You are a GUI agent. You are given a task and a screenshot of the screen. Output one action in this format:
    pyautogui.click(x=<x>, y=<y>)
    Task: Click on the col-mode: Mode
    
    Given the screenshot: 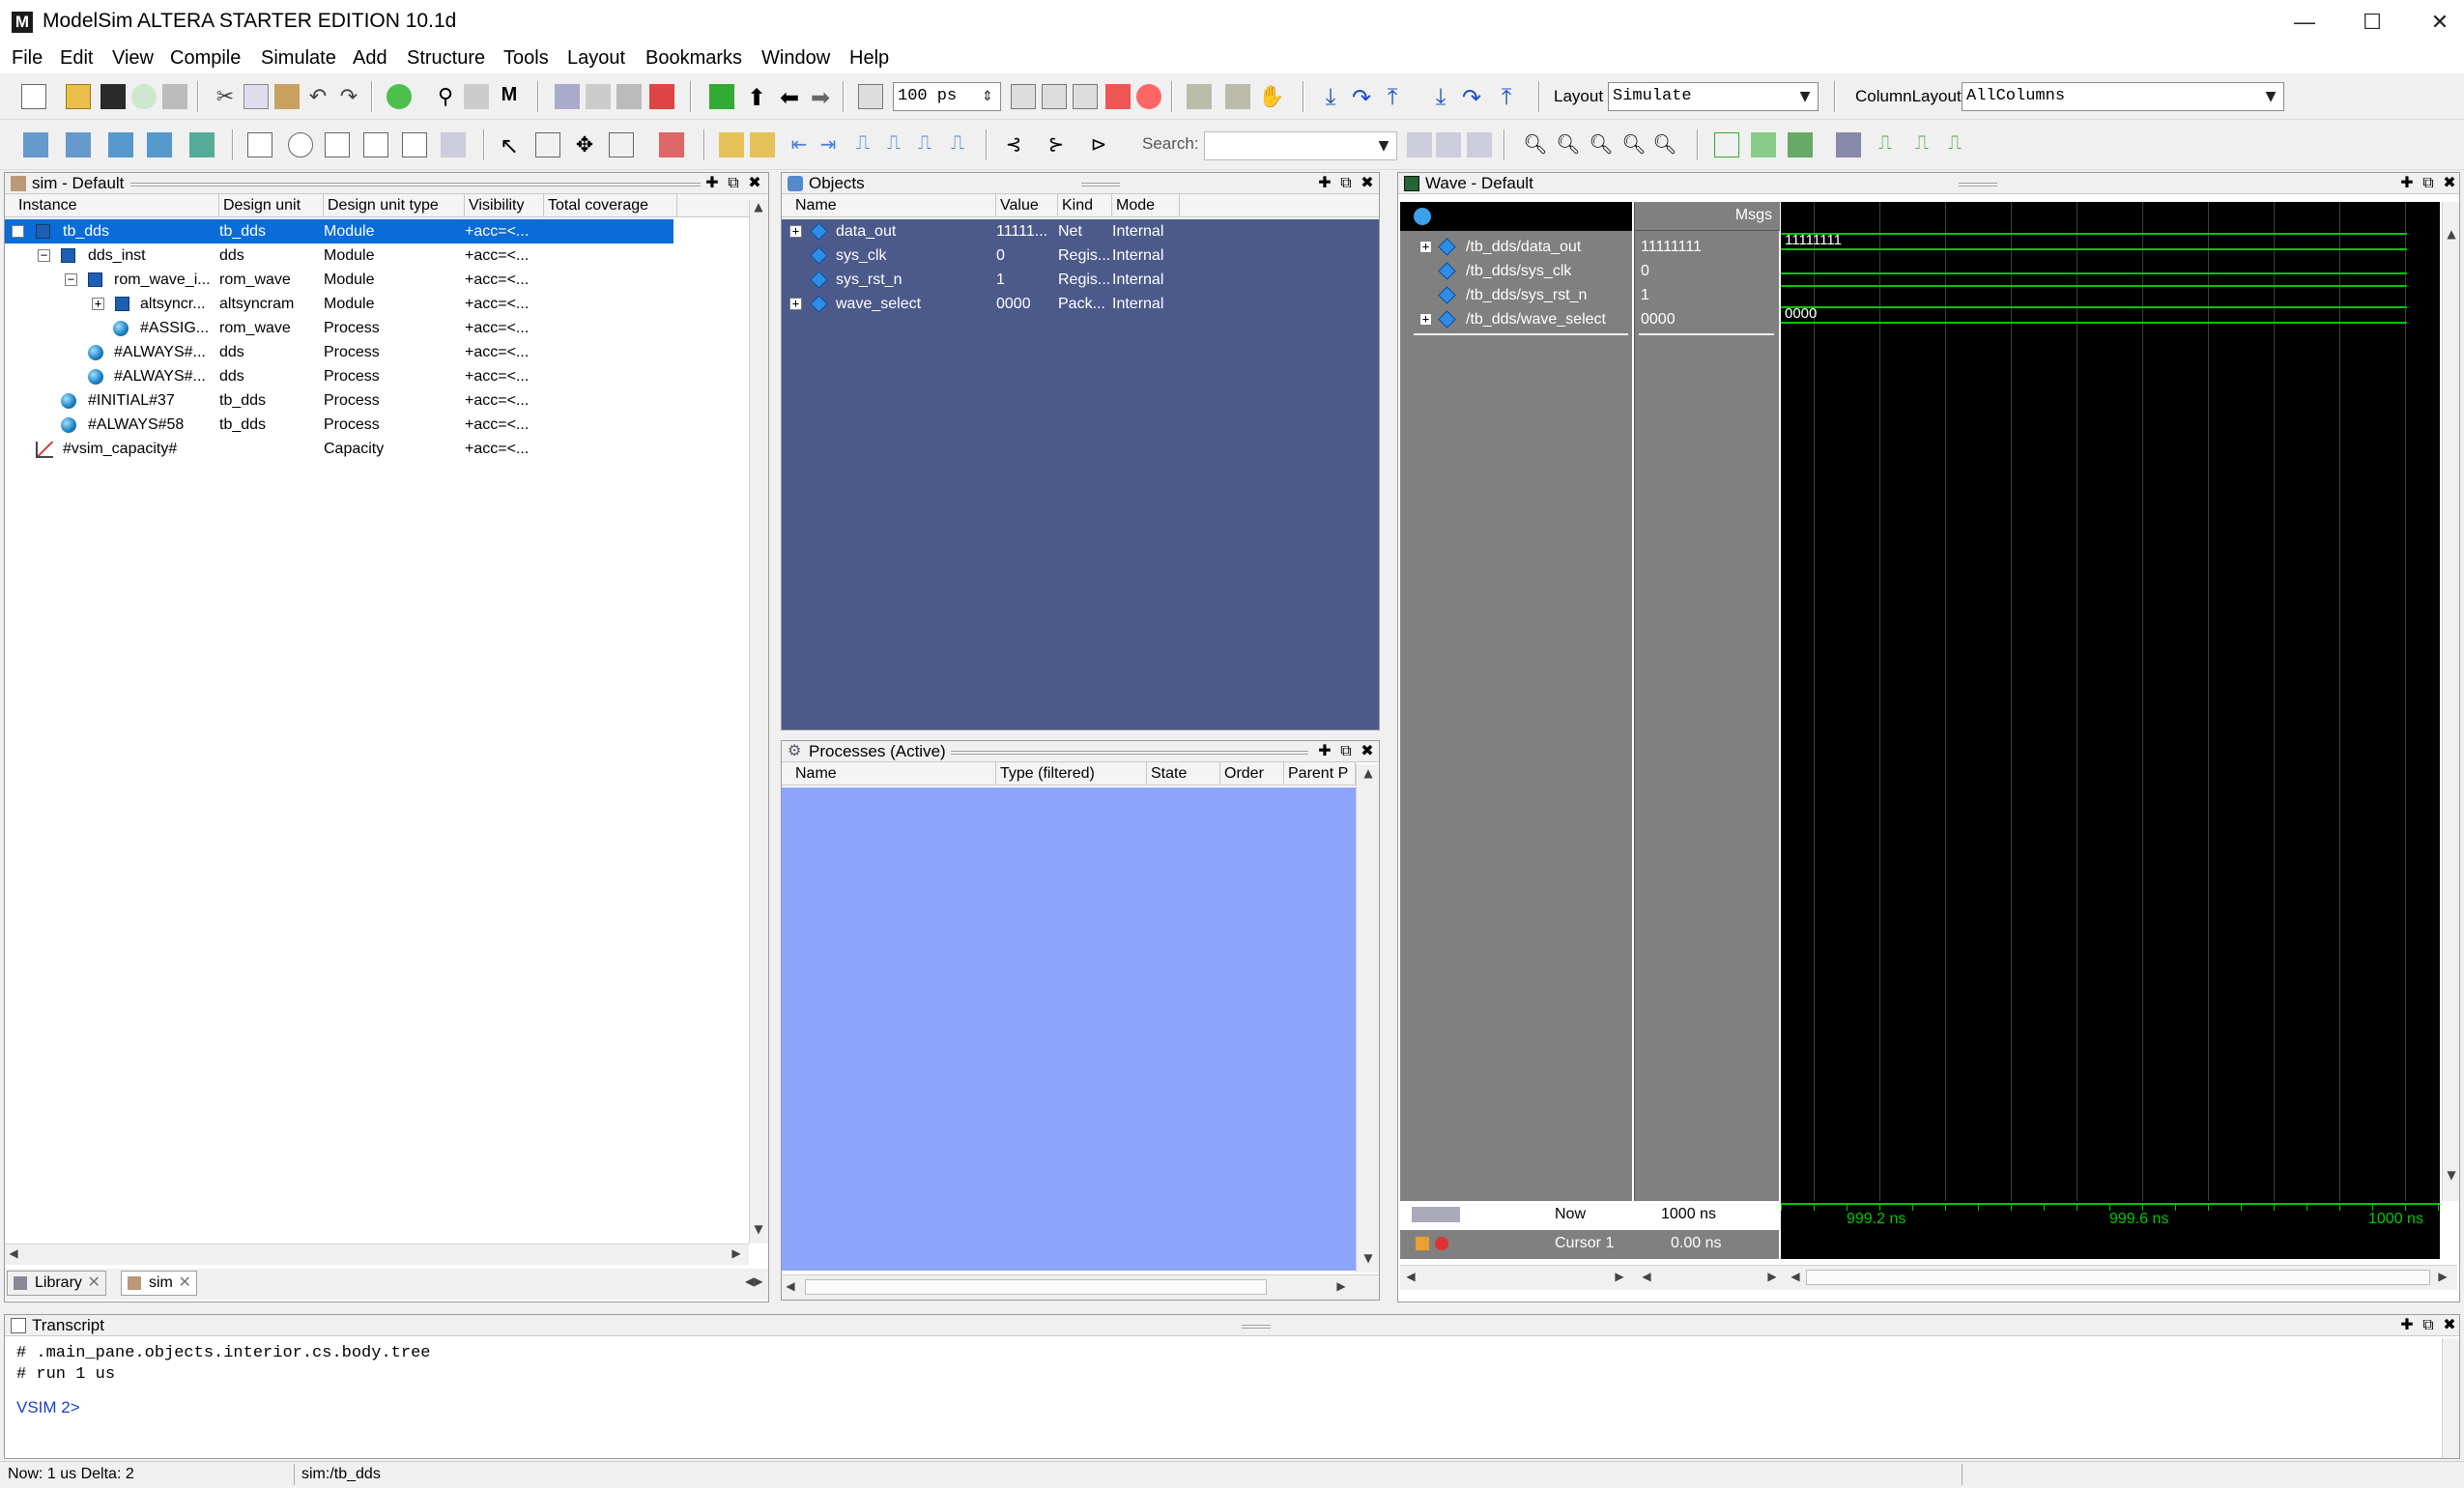 What is the action you would take?
    pyautogui.click(x=1146, y=205)
    